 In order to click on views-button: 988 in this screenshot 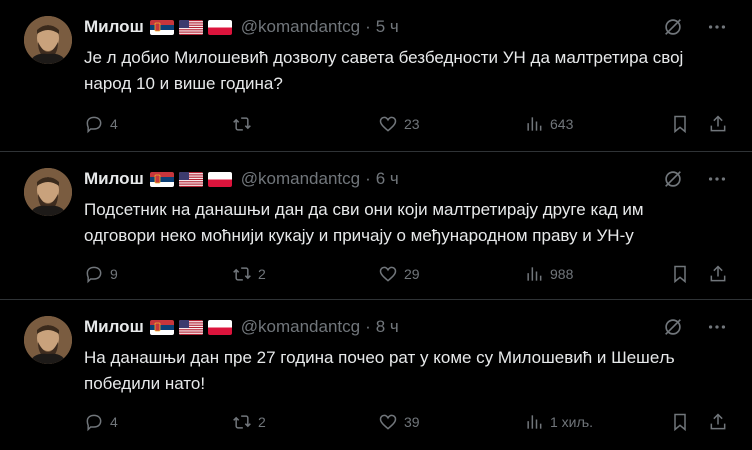, I will do `click(548, 274)`.